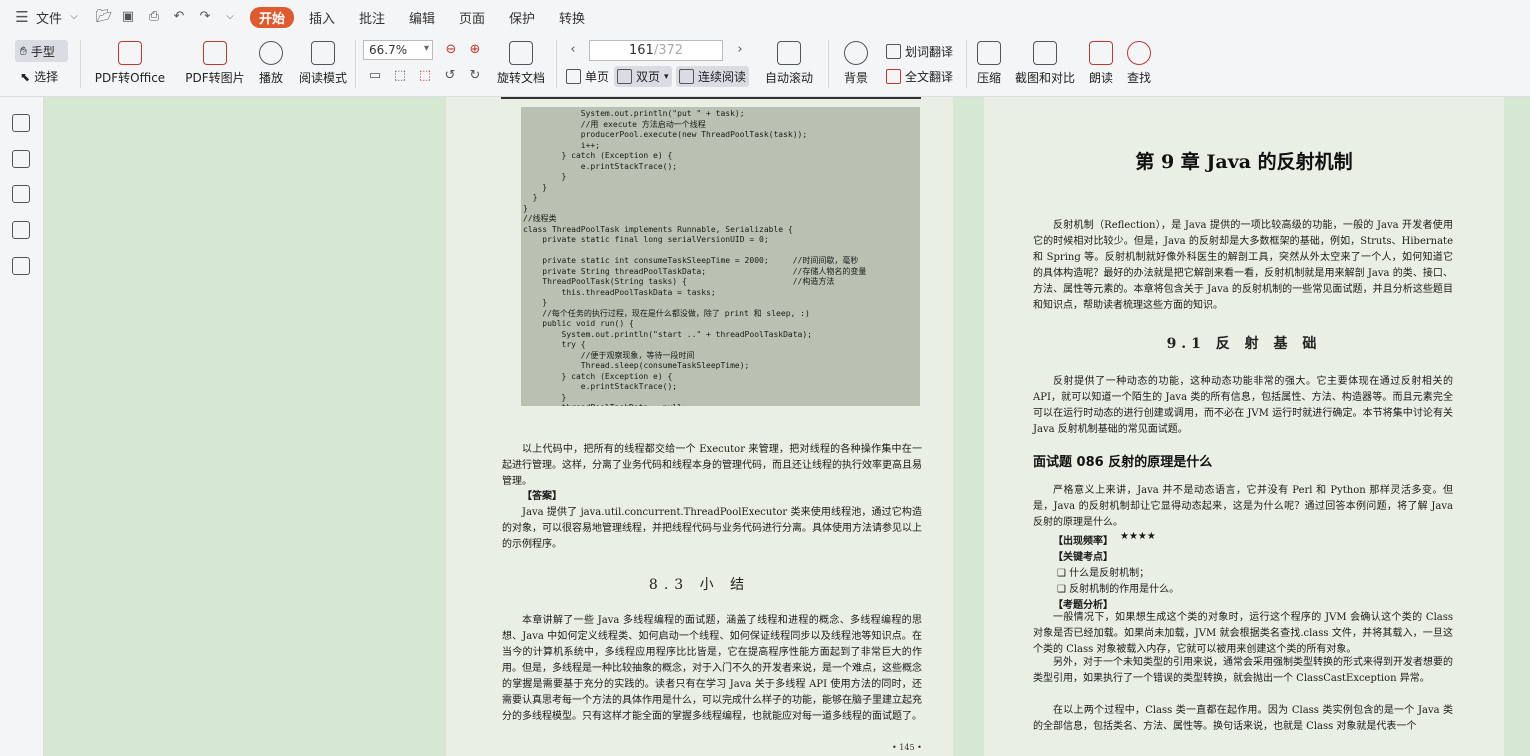 The width and height of the screenshot is (1530, 756). Describe the element at coordinates (521, 53) in the screenshot. I see `rotate-document-icon` at that location.